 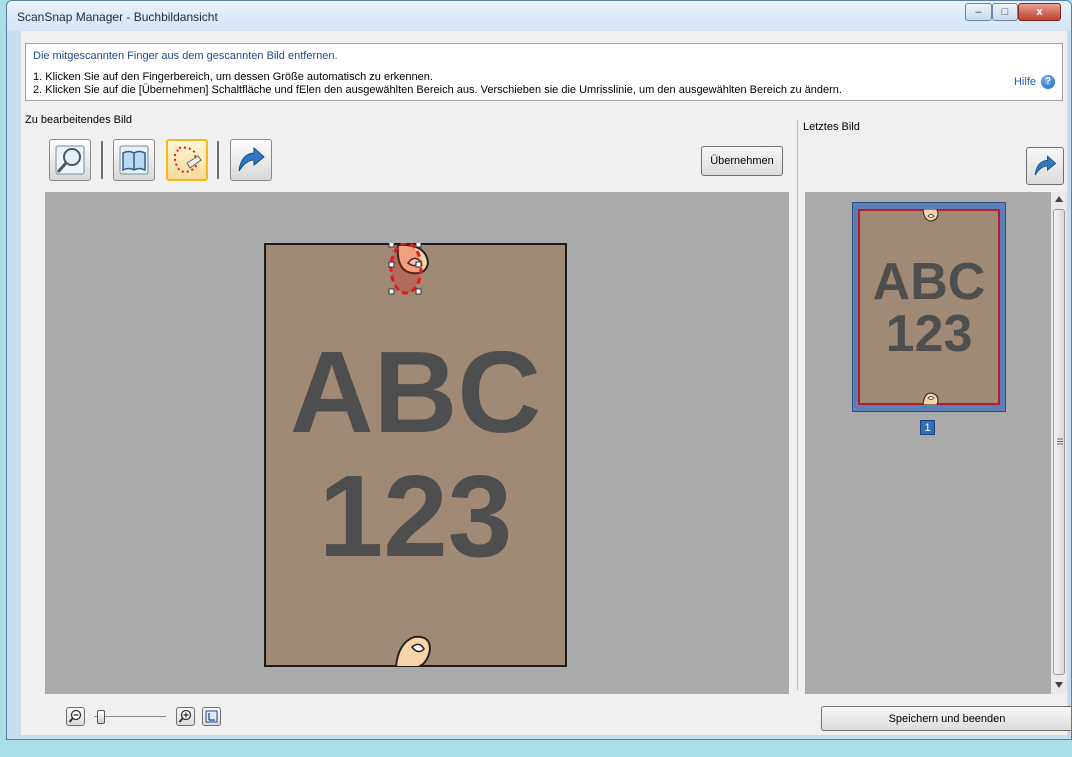 I want to click on help-link: Hilfe, so click(x=1025, y=82).